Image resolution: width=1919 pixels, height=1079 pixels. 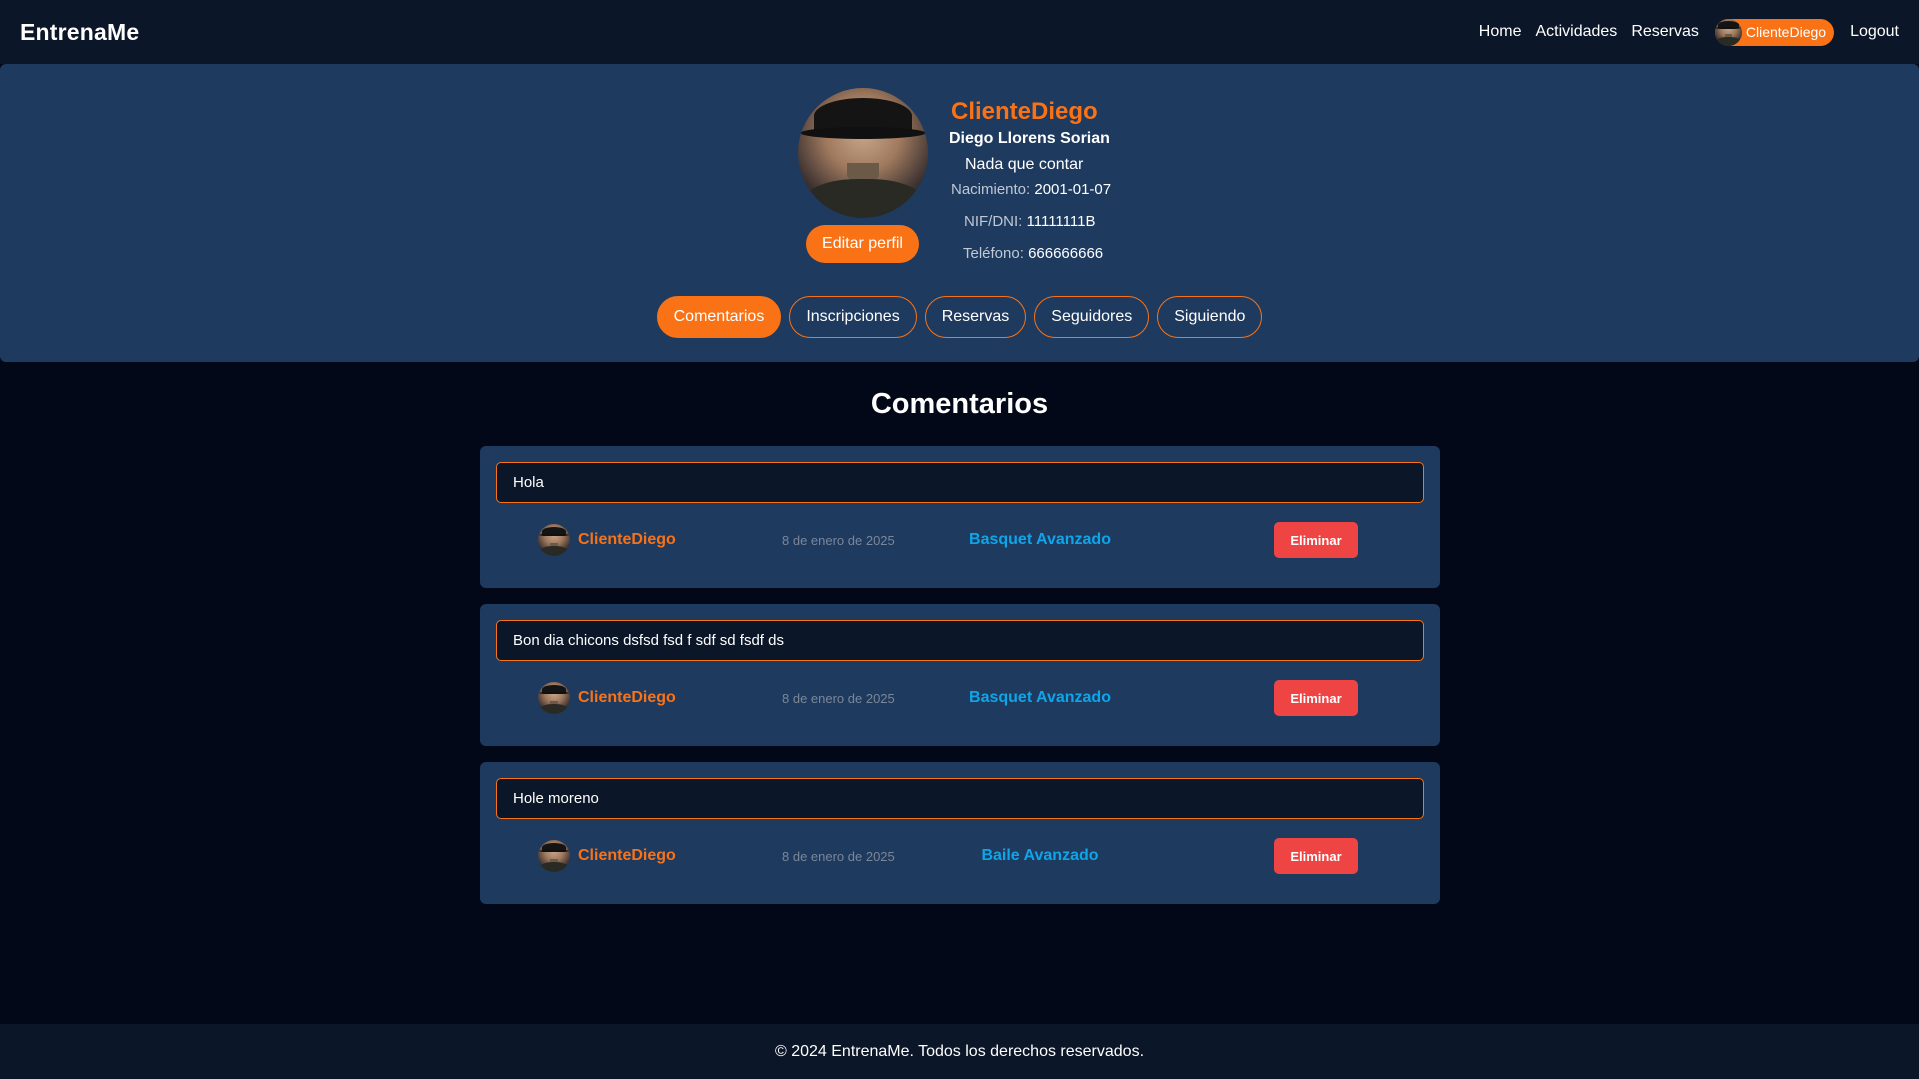 I want to click on nif-value: 11111111B, so click(x=1061, y=221).